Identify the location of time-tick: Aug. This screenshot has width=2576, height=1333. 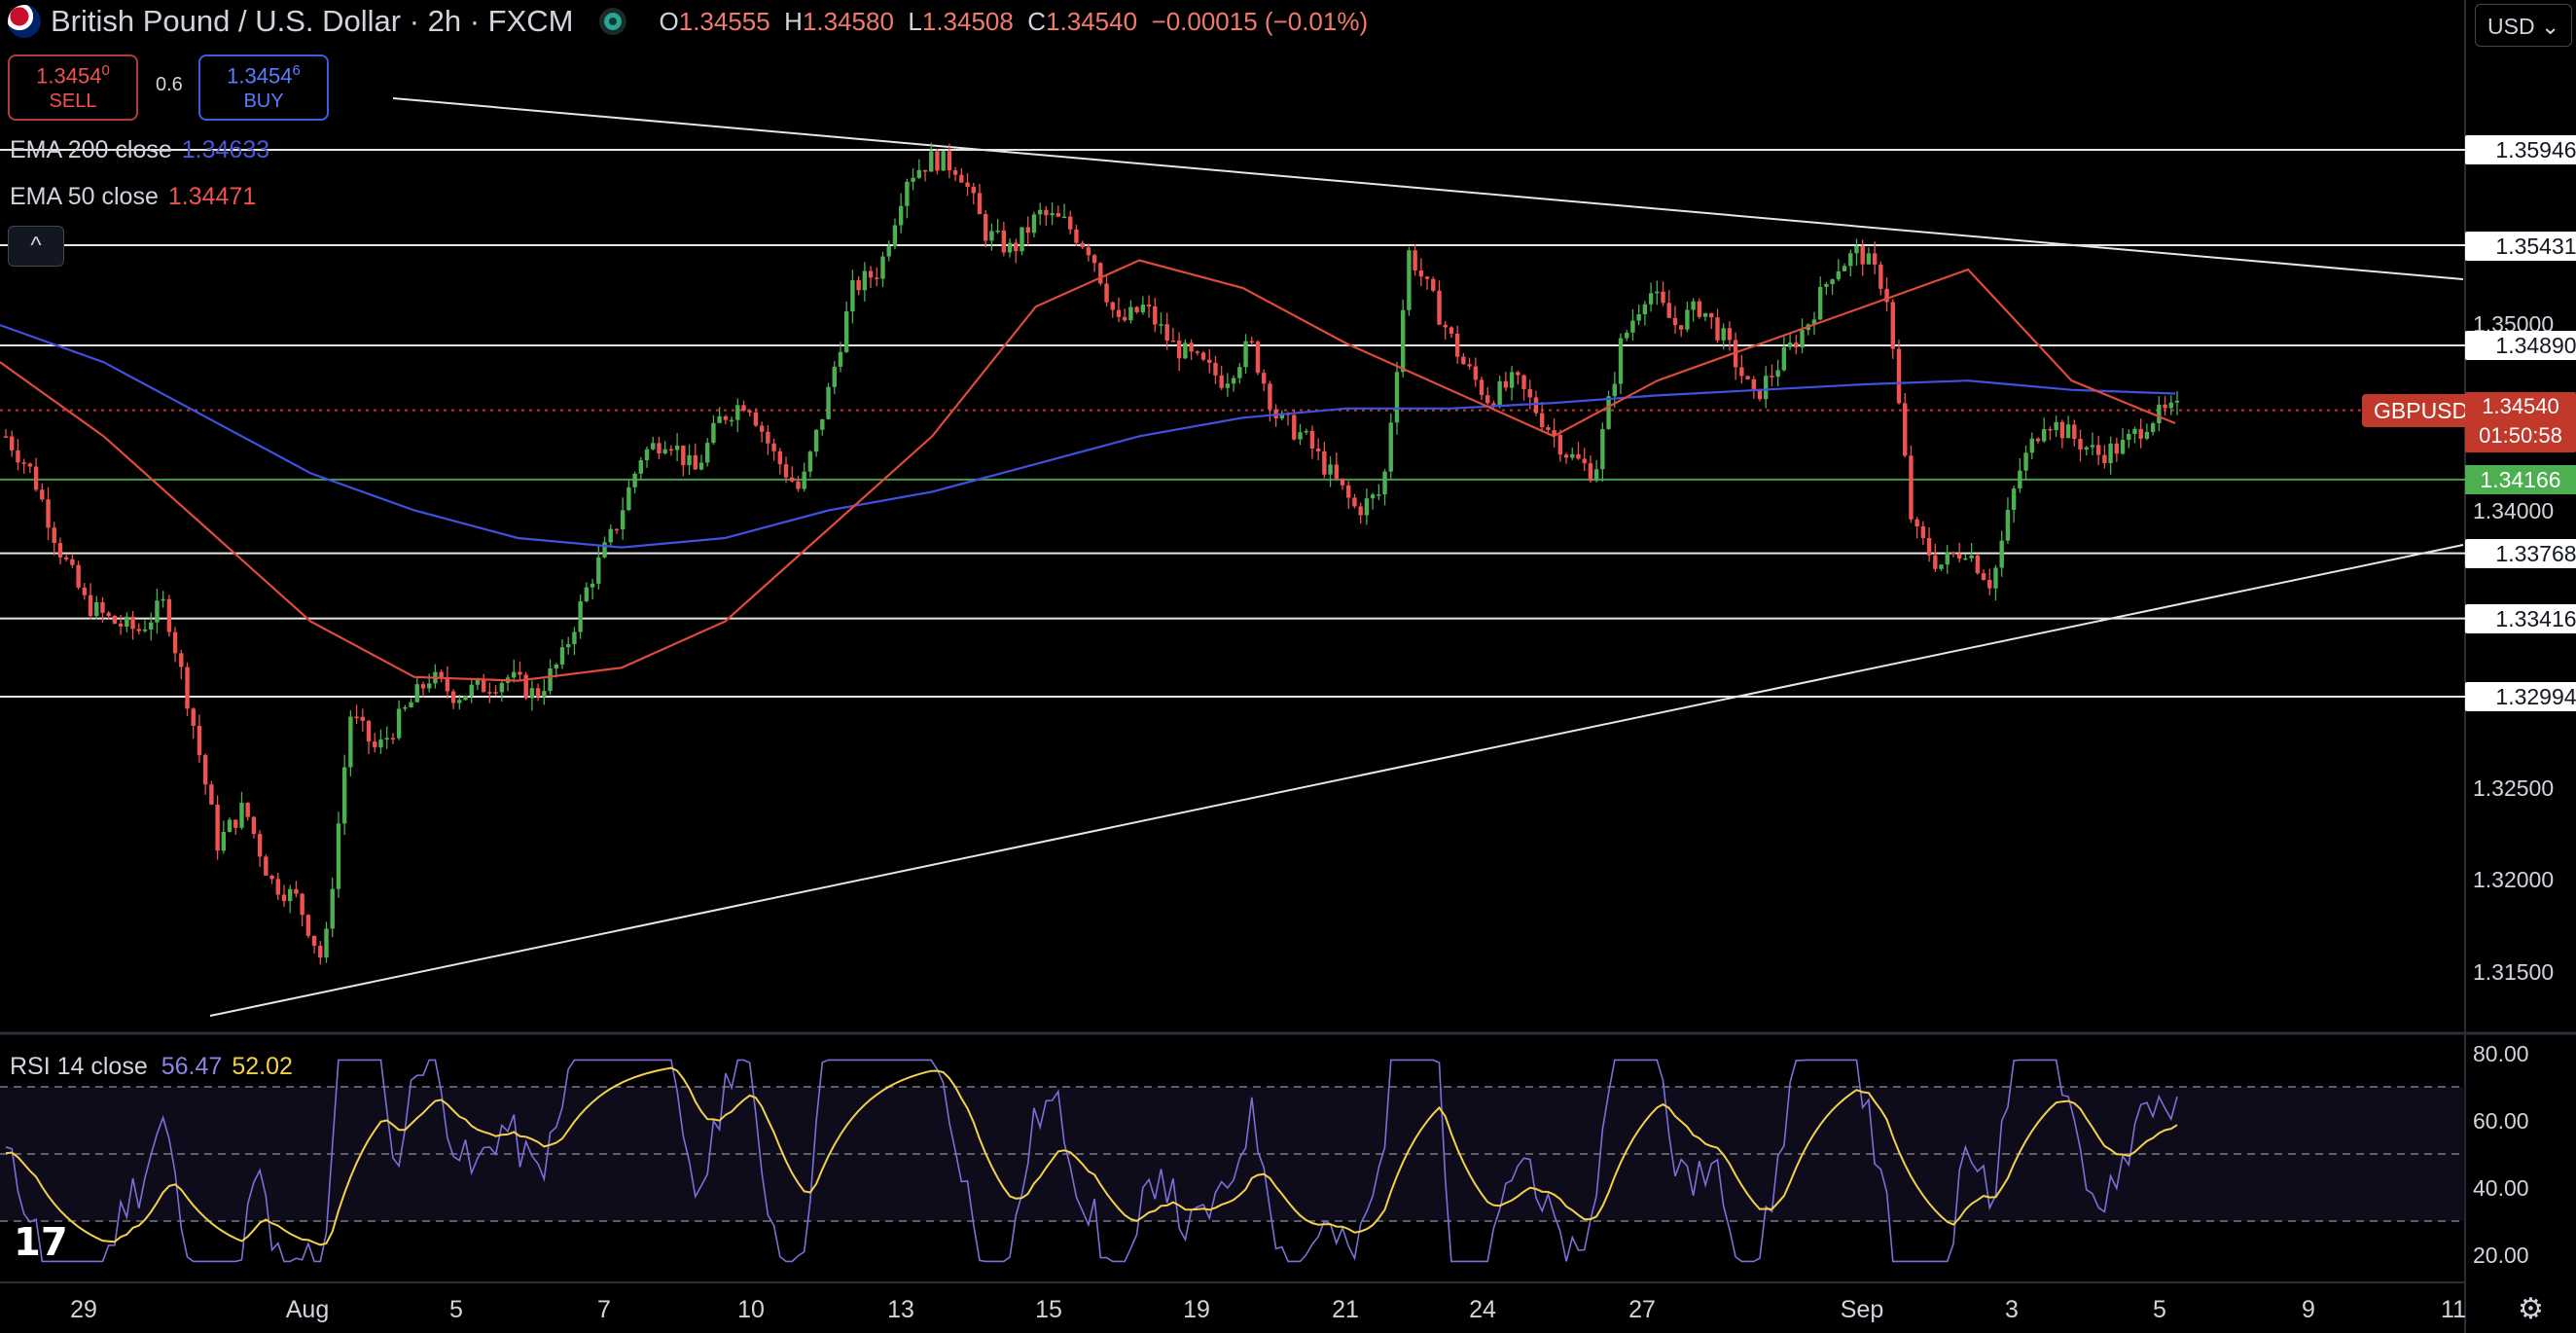
(307, 1309).